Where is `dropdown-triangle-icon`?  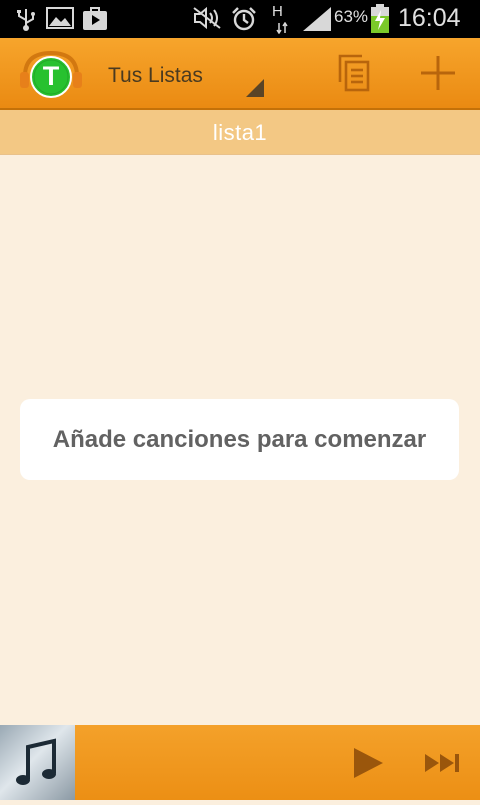
dropdown-triangle-icon is located at coordinates (255, 90).